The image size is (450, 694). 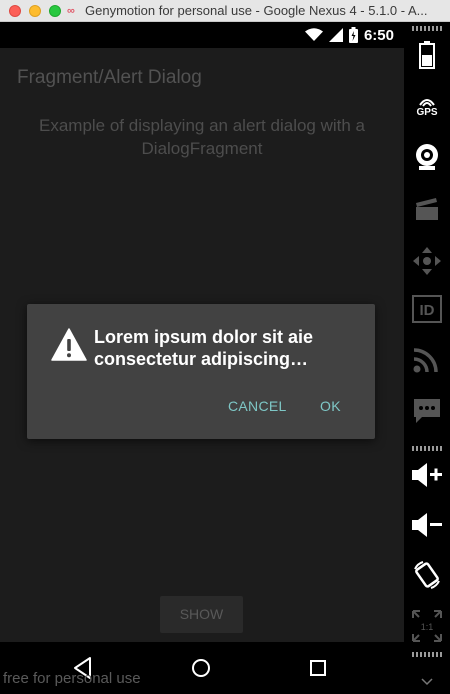 What do you see at coordinates (202, 35) in the screenshot?
I see `status-bar: 6:50` at bounding box center [202, 35].